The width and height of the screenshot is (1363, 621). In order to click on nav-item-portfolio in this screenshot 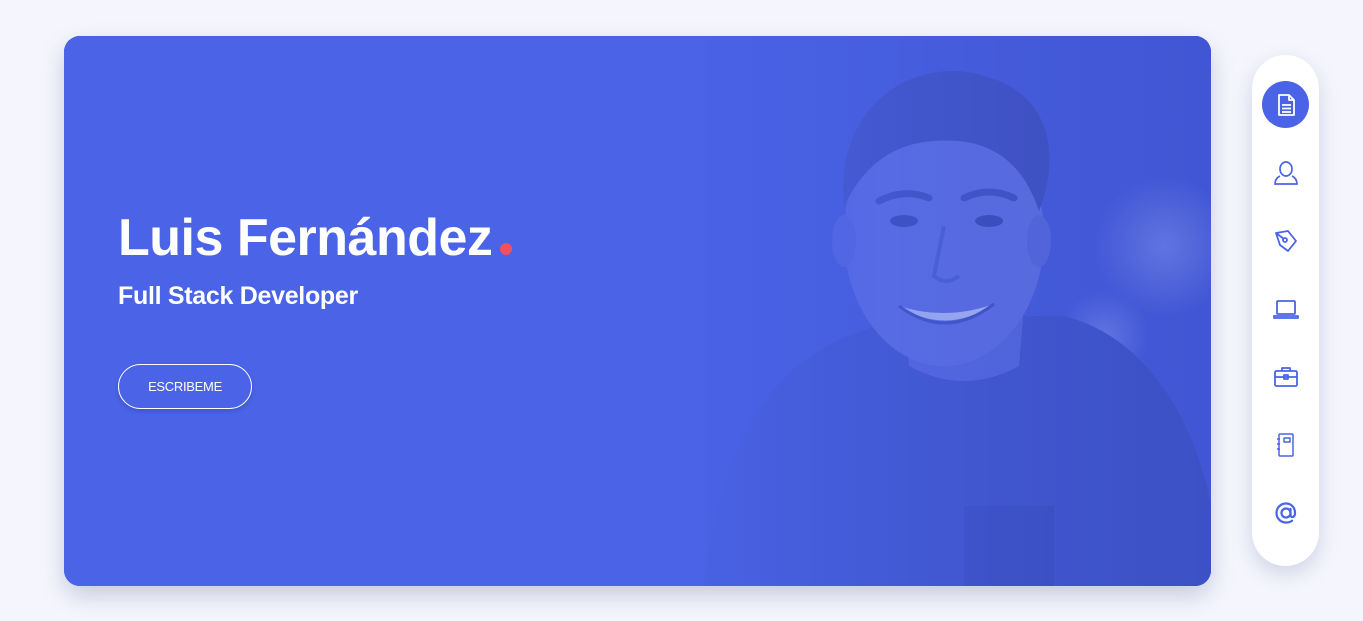, I will do `click(1285, 308)`.